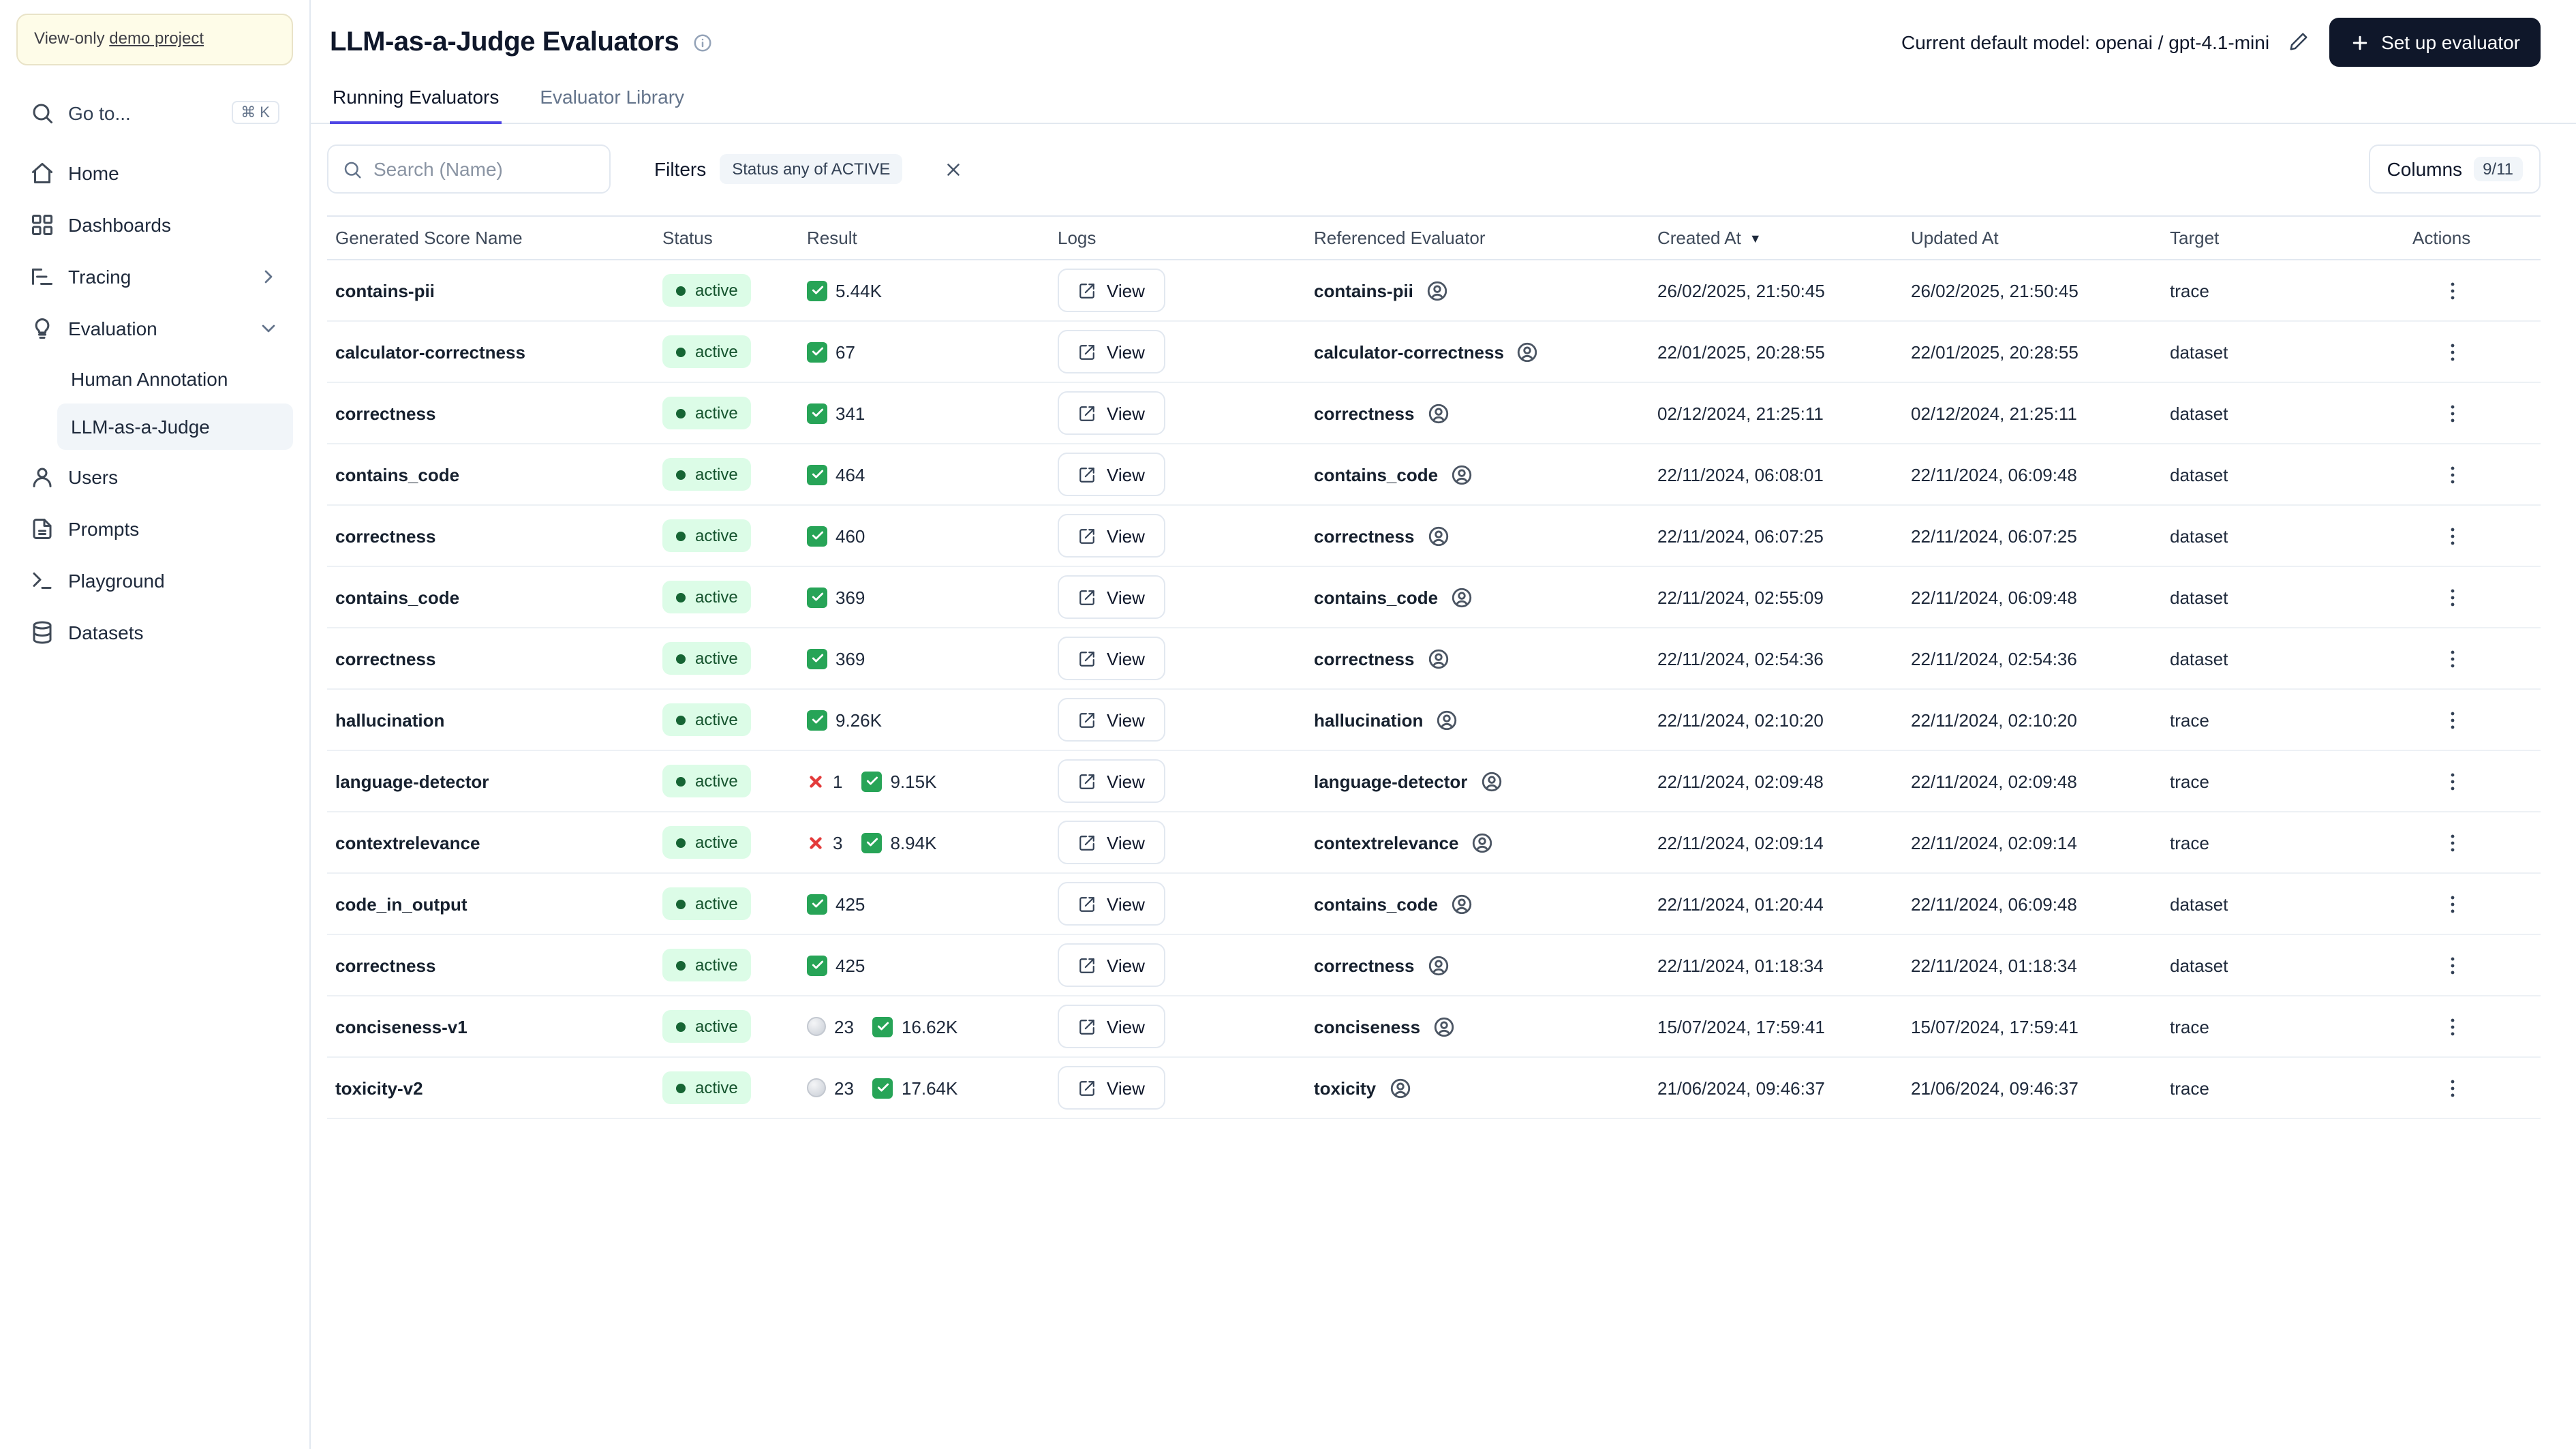 The height and width of the screenshot is (1449, 2576). I want to click on home-icon, so click(42, 173).